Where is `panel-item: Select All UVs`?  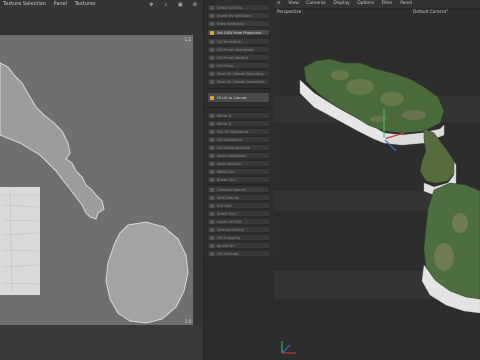
panel-item: Select All UVs is located at coordinates (238, 7).